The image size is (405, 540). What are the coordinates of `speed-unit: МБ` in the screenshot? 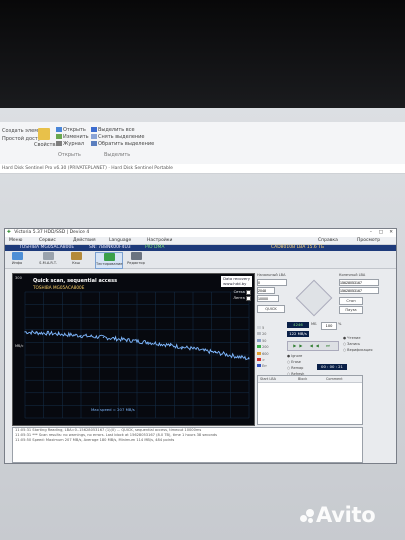 It's located at (314, 324).